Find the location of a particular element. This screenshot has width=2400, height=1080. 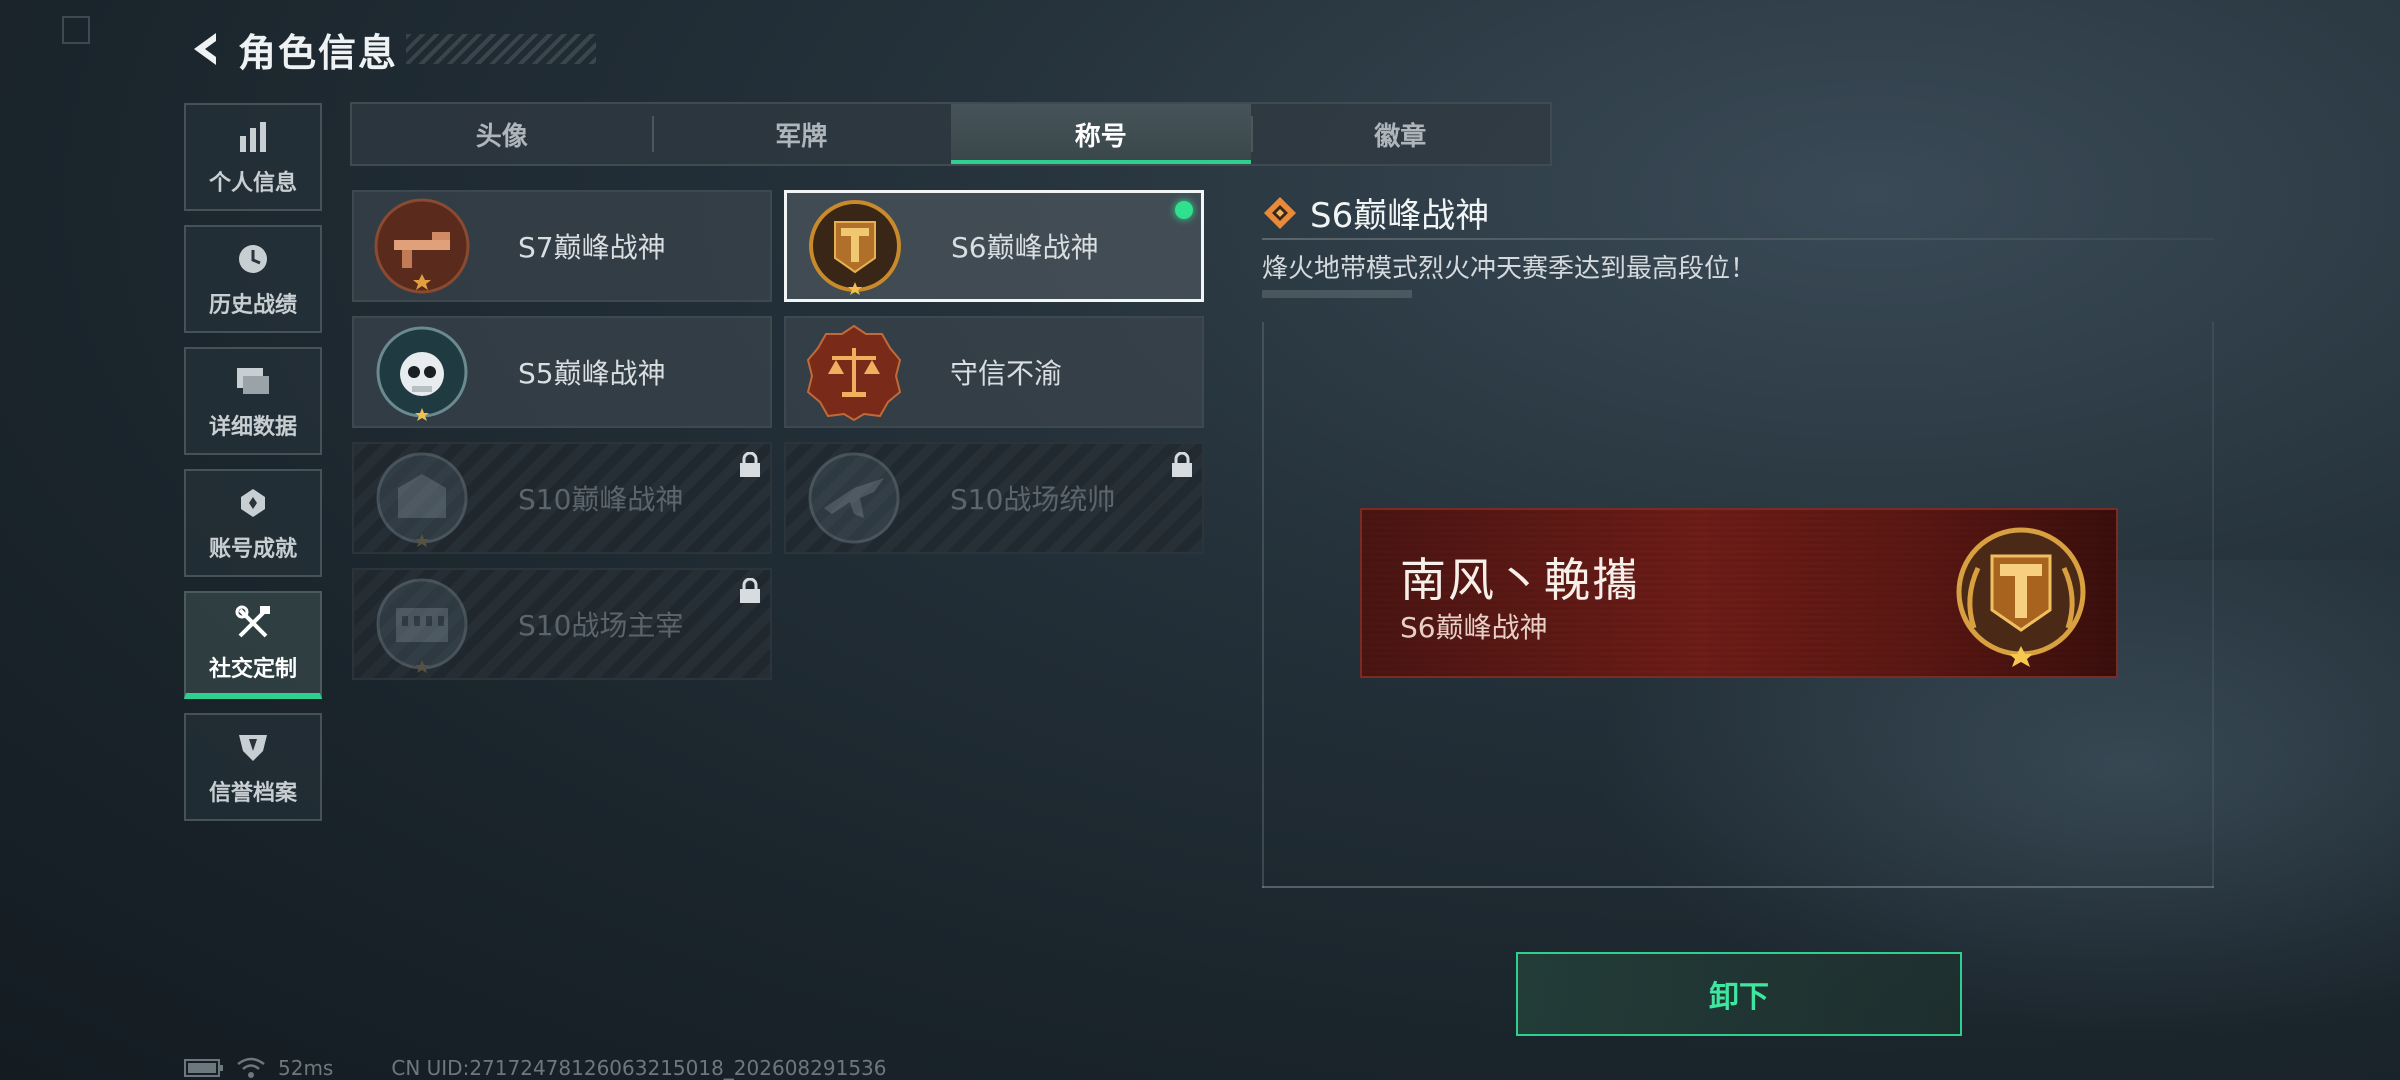

shield-icon is located at coordinates (253, 747).